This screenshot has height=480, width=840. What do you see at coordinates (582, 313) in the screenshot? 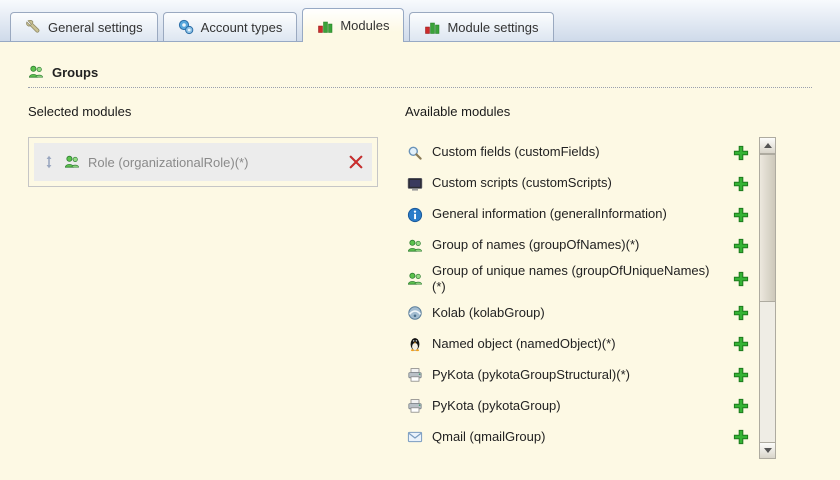
I see `list-item: Kolab (kolabGroup)` at bounding box center [582, 313].